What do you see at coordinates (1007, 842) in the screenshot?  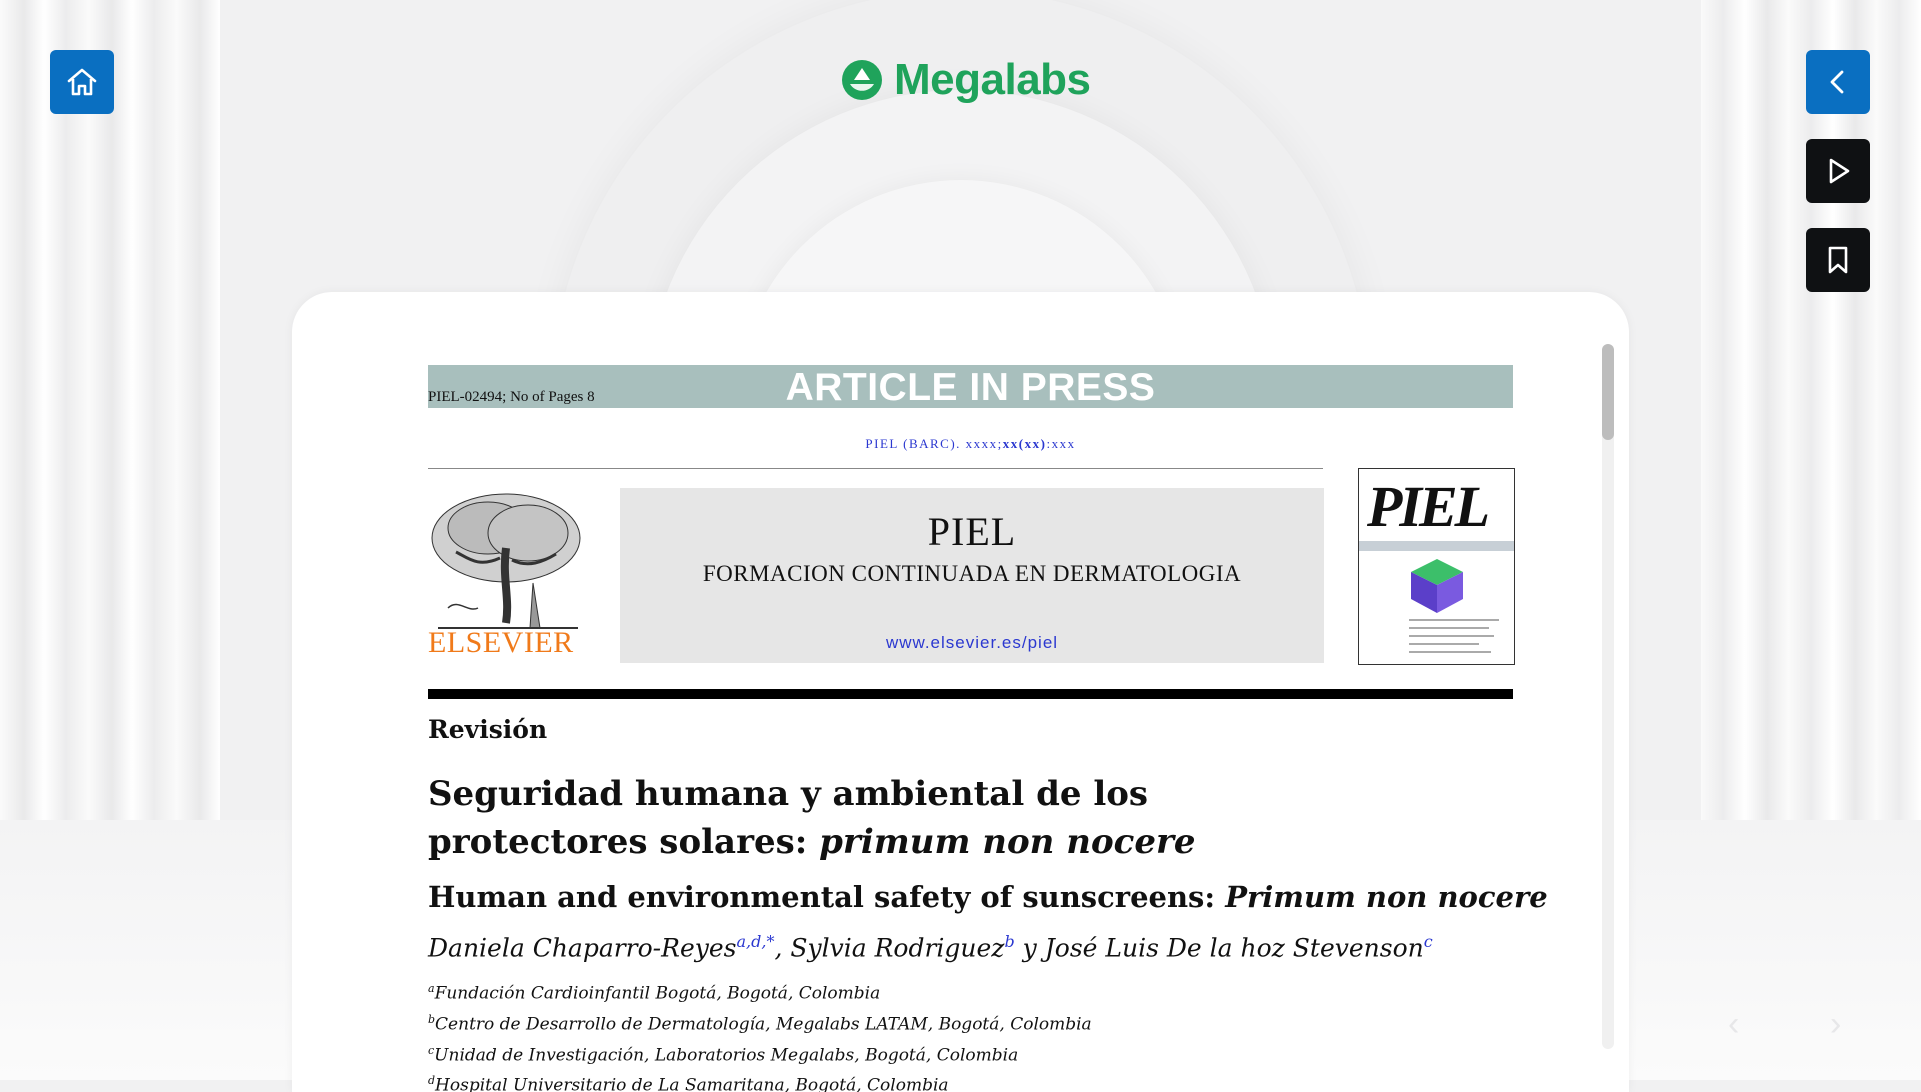 I see `title-es-italic: primum non nocere` at bounding box center [1007, 842].